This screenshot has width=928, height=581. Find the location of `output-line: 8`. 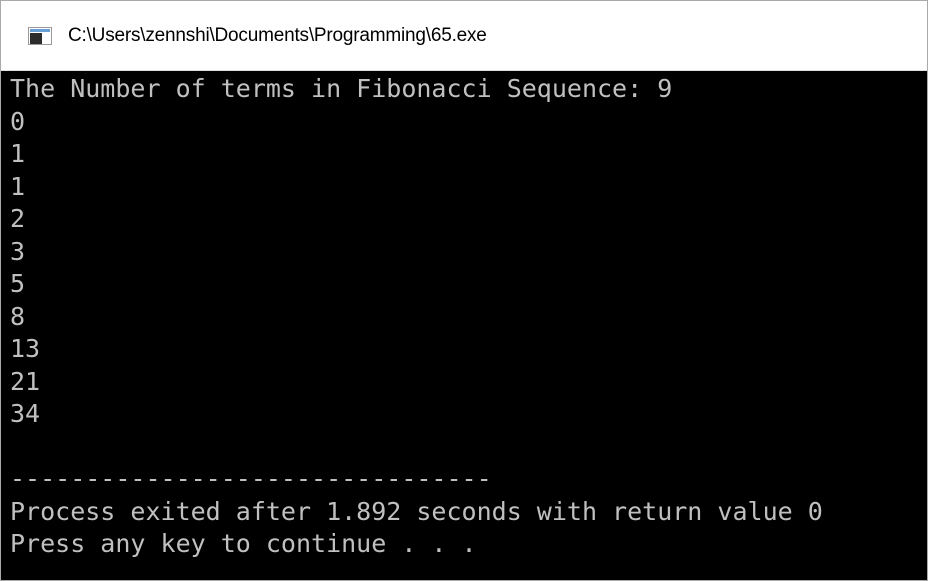

output-line: 8 is located at coordinates (18, 316).